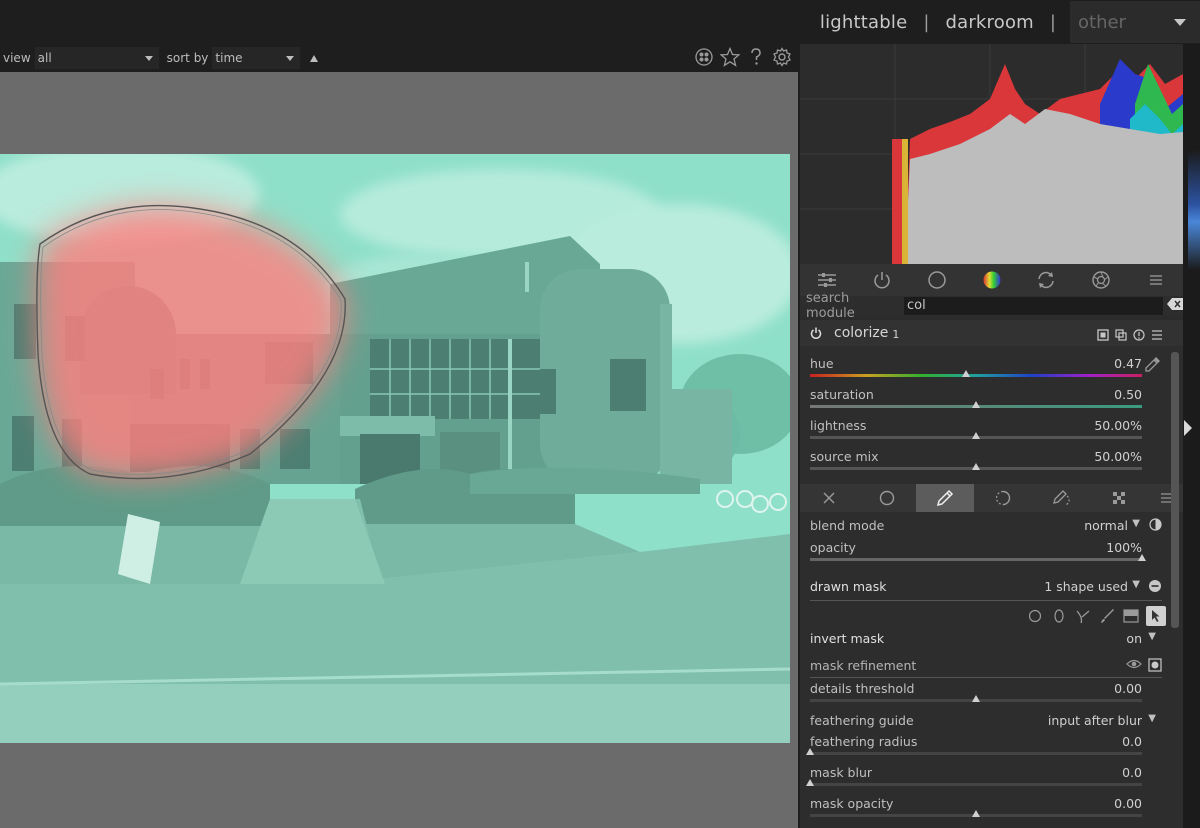 Image resolution: width=1200 pixels, height=828 pixels. What do you see at coordinates (1139, 335) in the screenshot?
I see `reset-icon` at bounding box center [1139, 335].